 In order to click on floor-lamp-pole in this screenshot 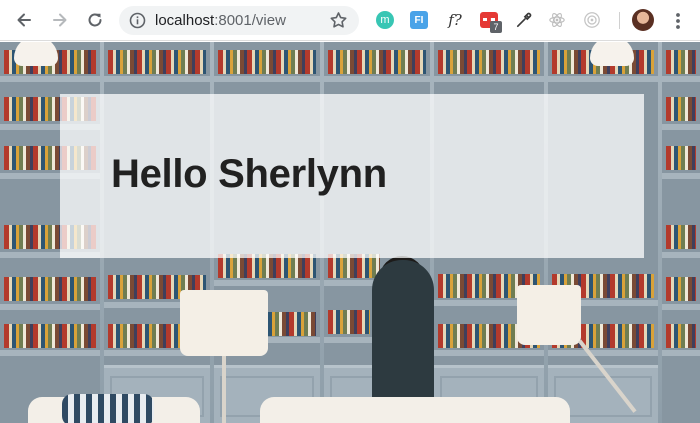, I will do `click(224, 389)`.